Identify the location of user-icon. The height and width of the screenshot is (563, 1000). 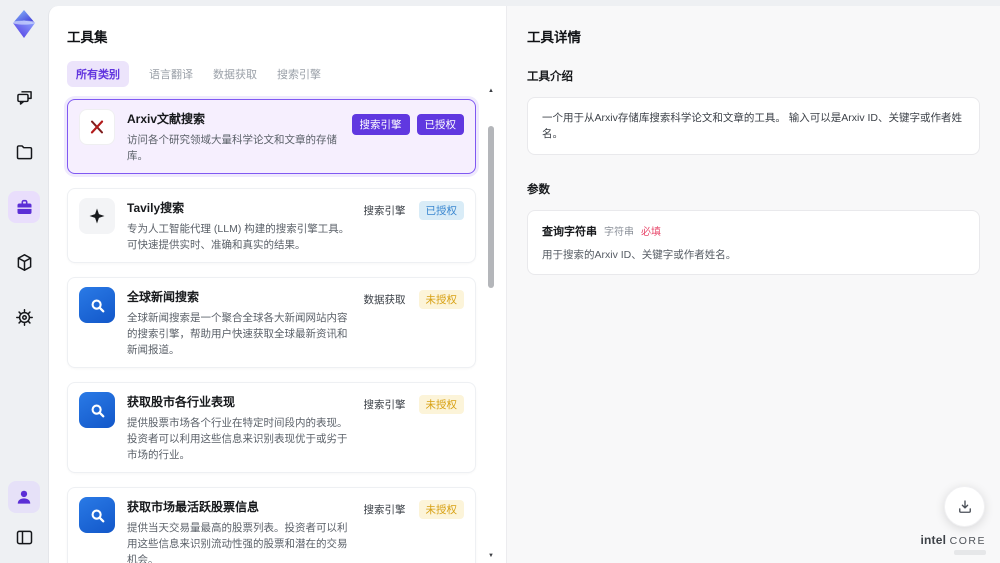
(24, 497).